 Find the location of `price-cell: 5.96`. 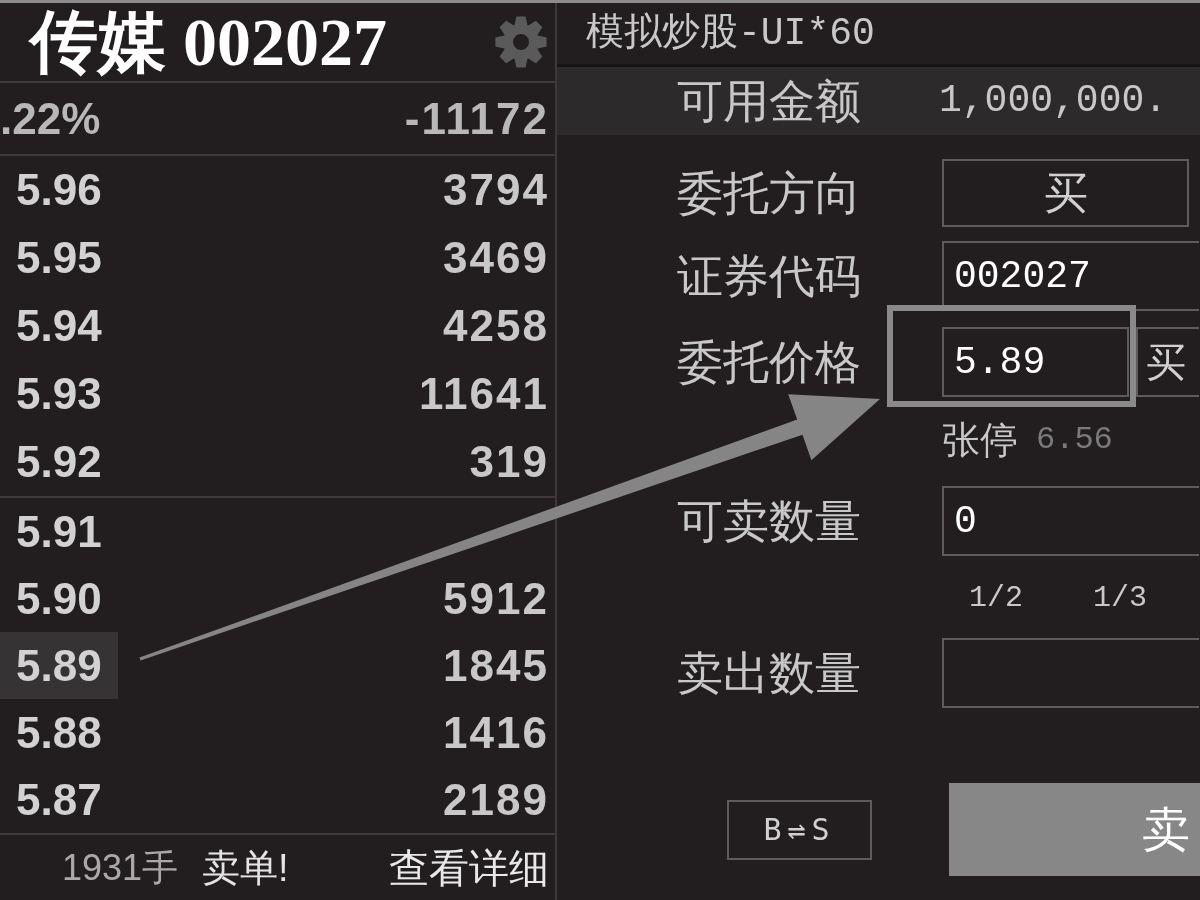

price-cell: 5.96 is located at coordinates (59, 190).